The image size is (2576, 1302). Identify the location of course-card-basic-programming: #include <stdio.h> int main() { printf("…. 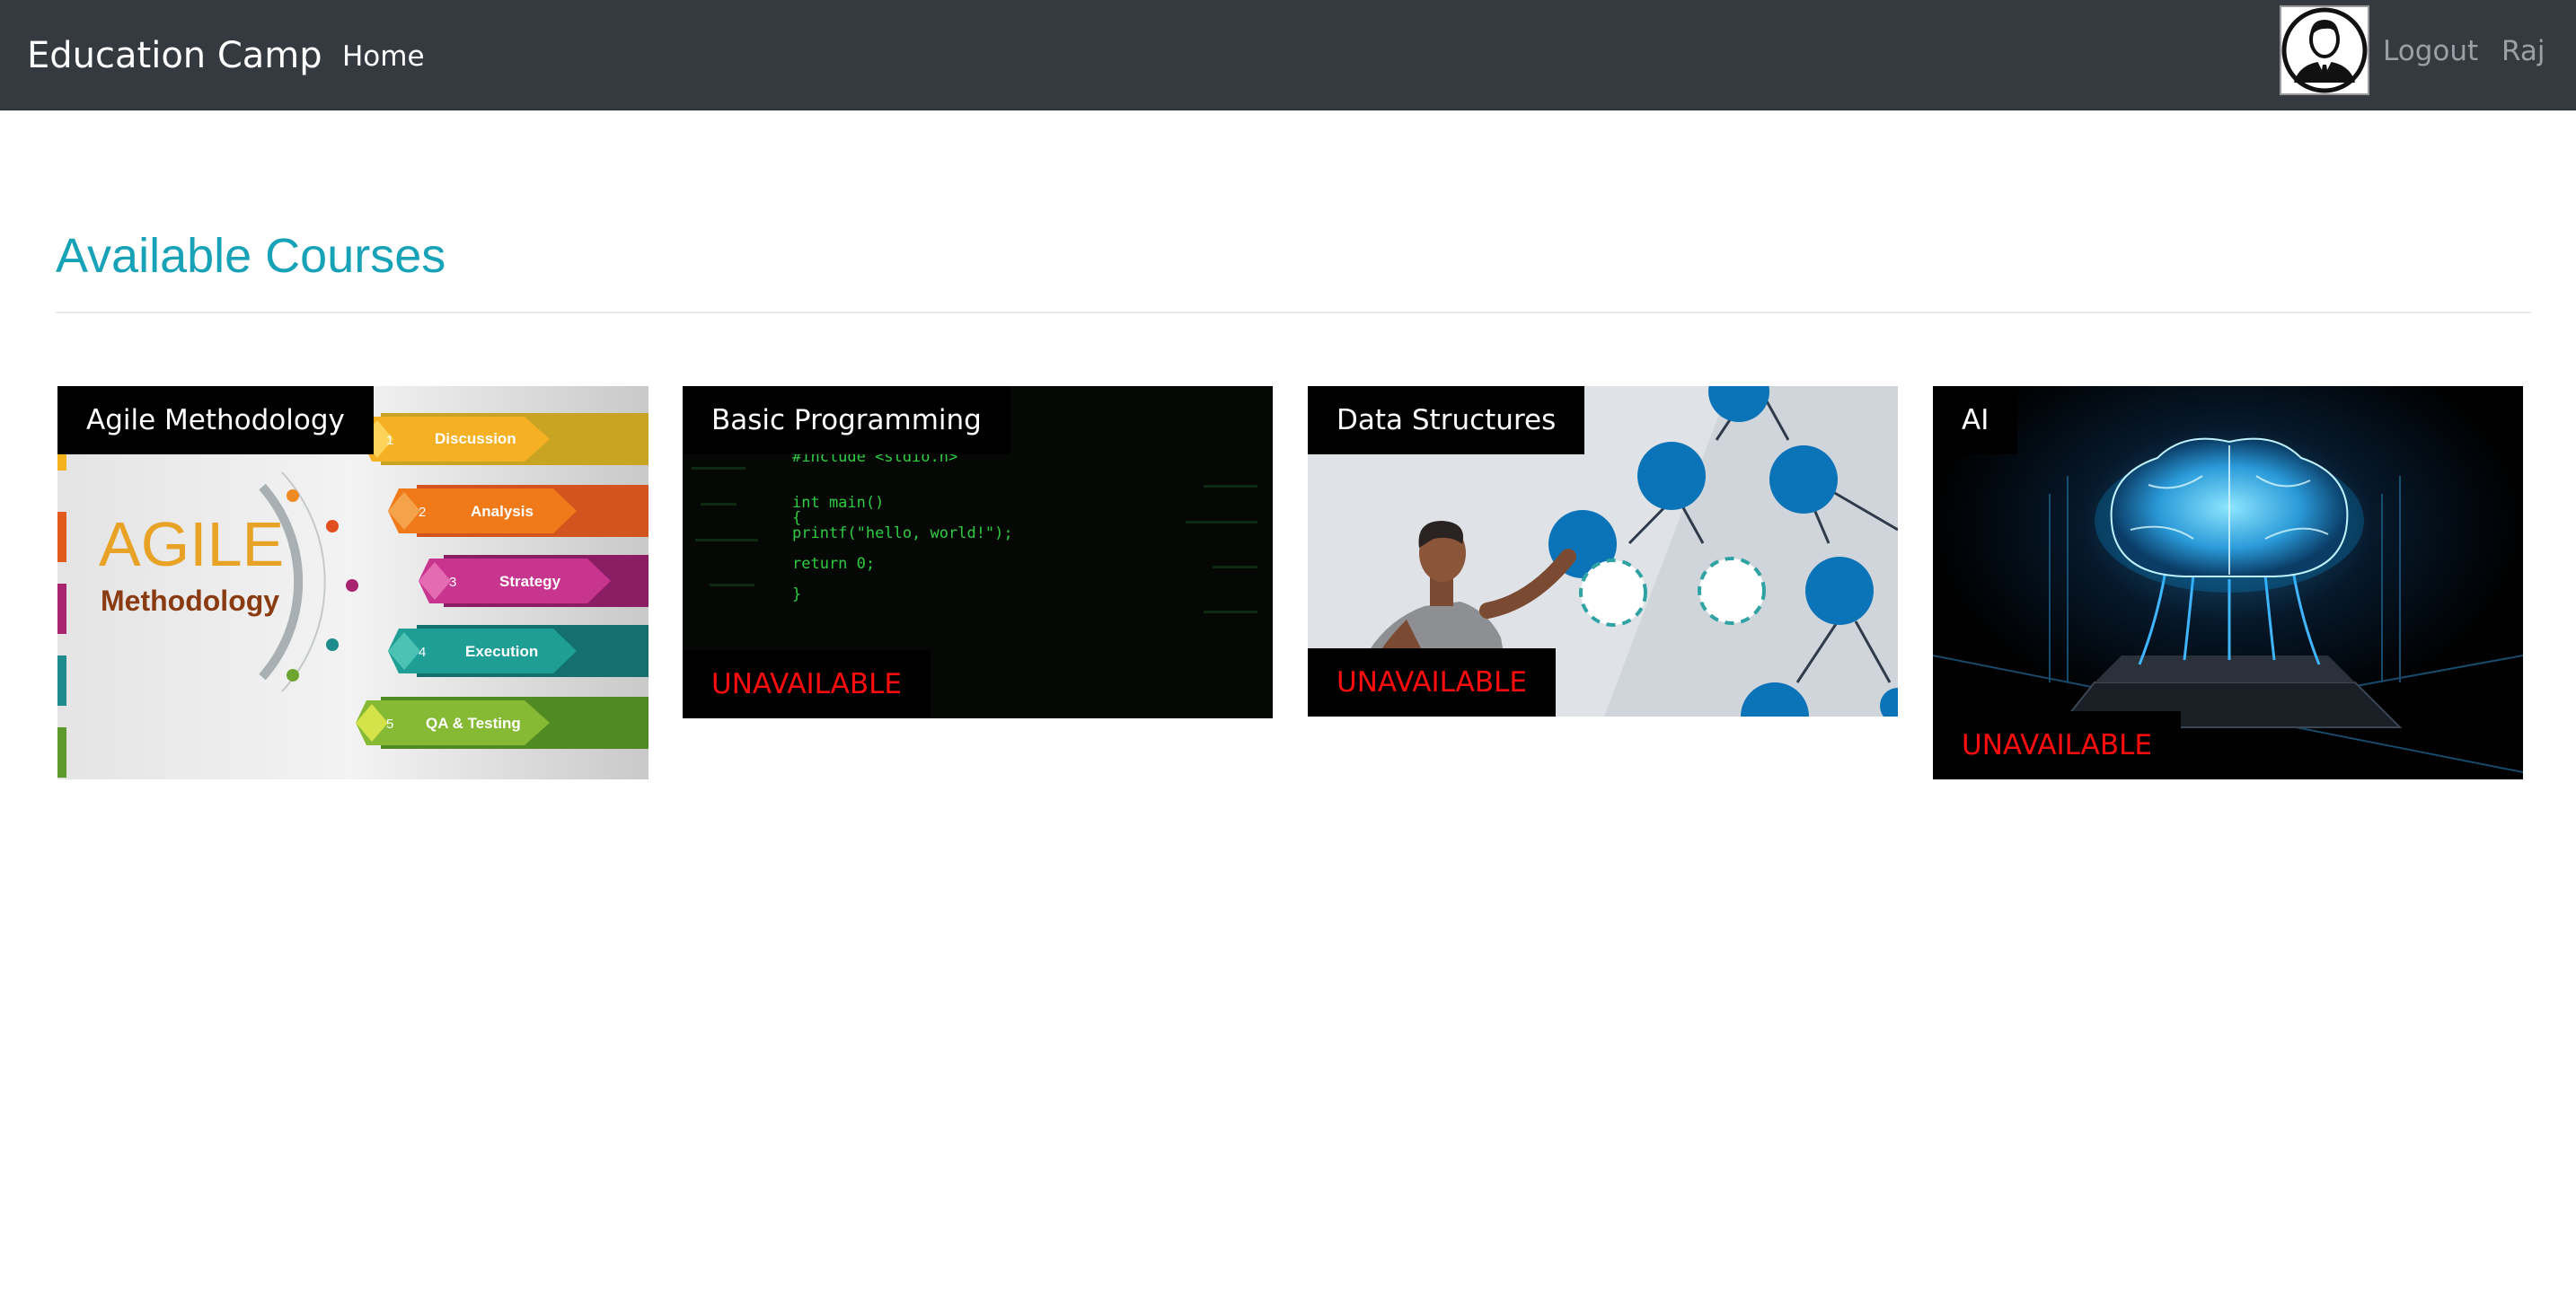
(978, 552).